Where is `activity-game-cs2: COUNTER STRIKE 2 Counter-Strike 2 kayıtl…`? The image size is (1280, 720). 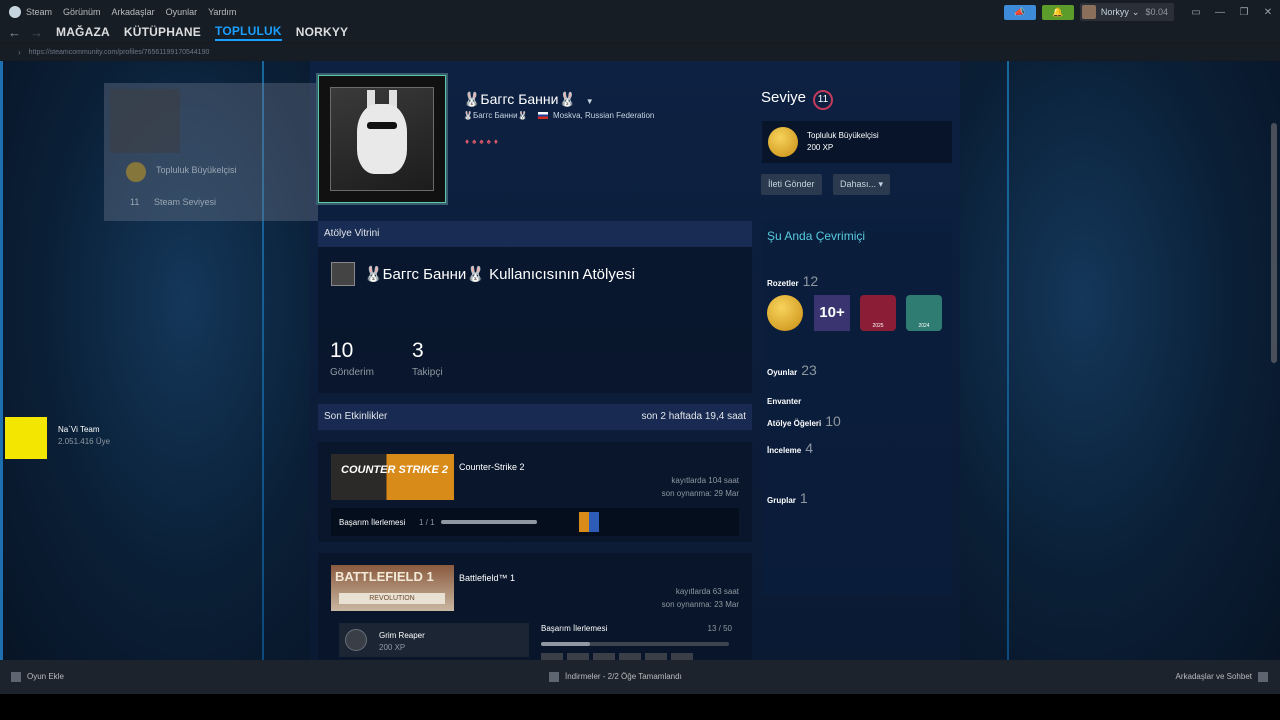 activity-game-cs2: COUNTER STRIKE 2 Counter-Strike 2 kayıtl… is located at coordinates (535, 492).